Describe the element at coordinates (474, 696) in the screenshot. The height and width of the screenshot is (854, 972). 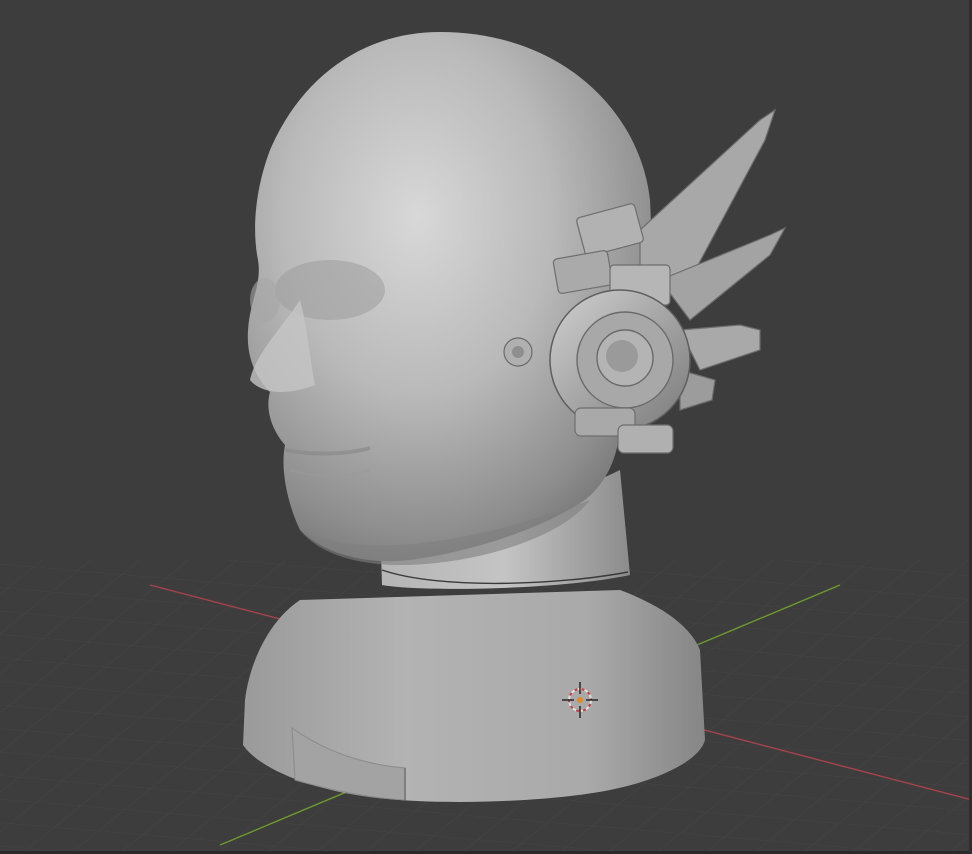
I see `bust-base` at that location.